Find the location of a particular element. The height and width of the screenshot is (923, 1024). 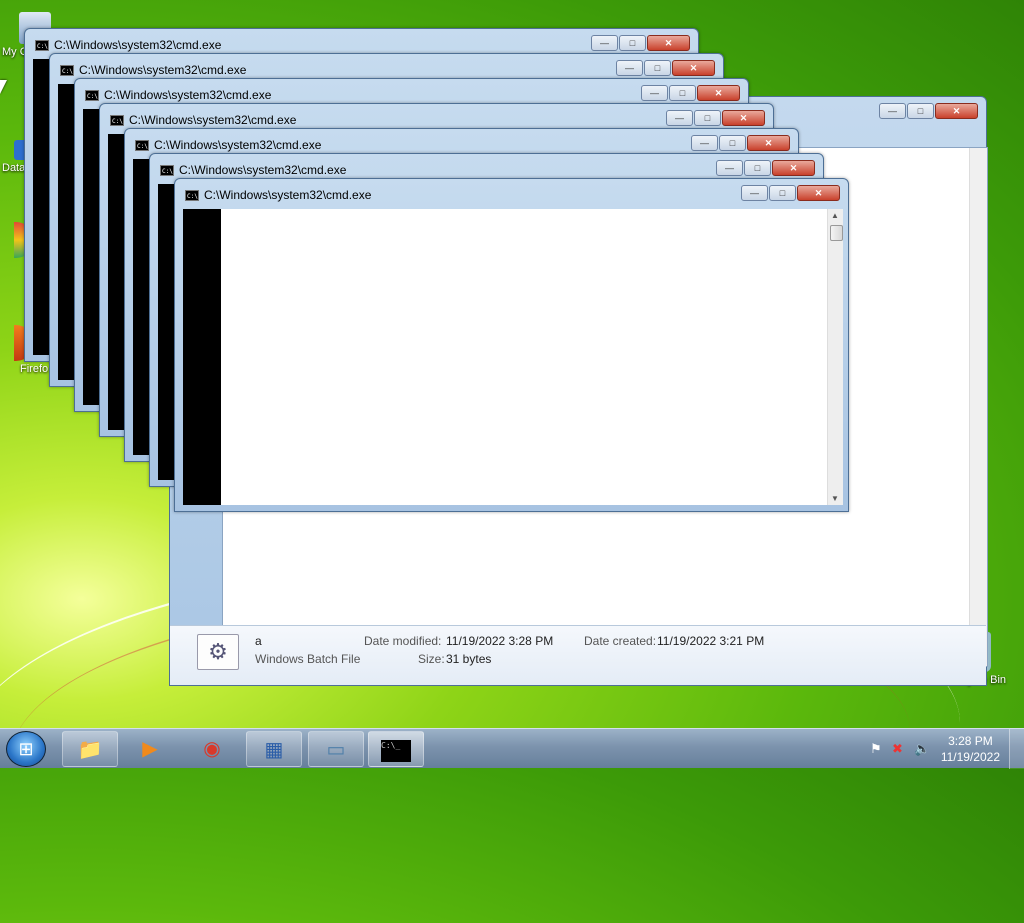

notepad-icon: ▭ is located at coordinates (336, 750).